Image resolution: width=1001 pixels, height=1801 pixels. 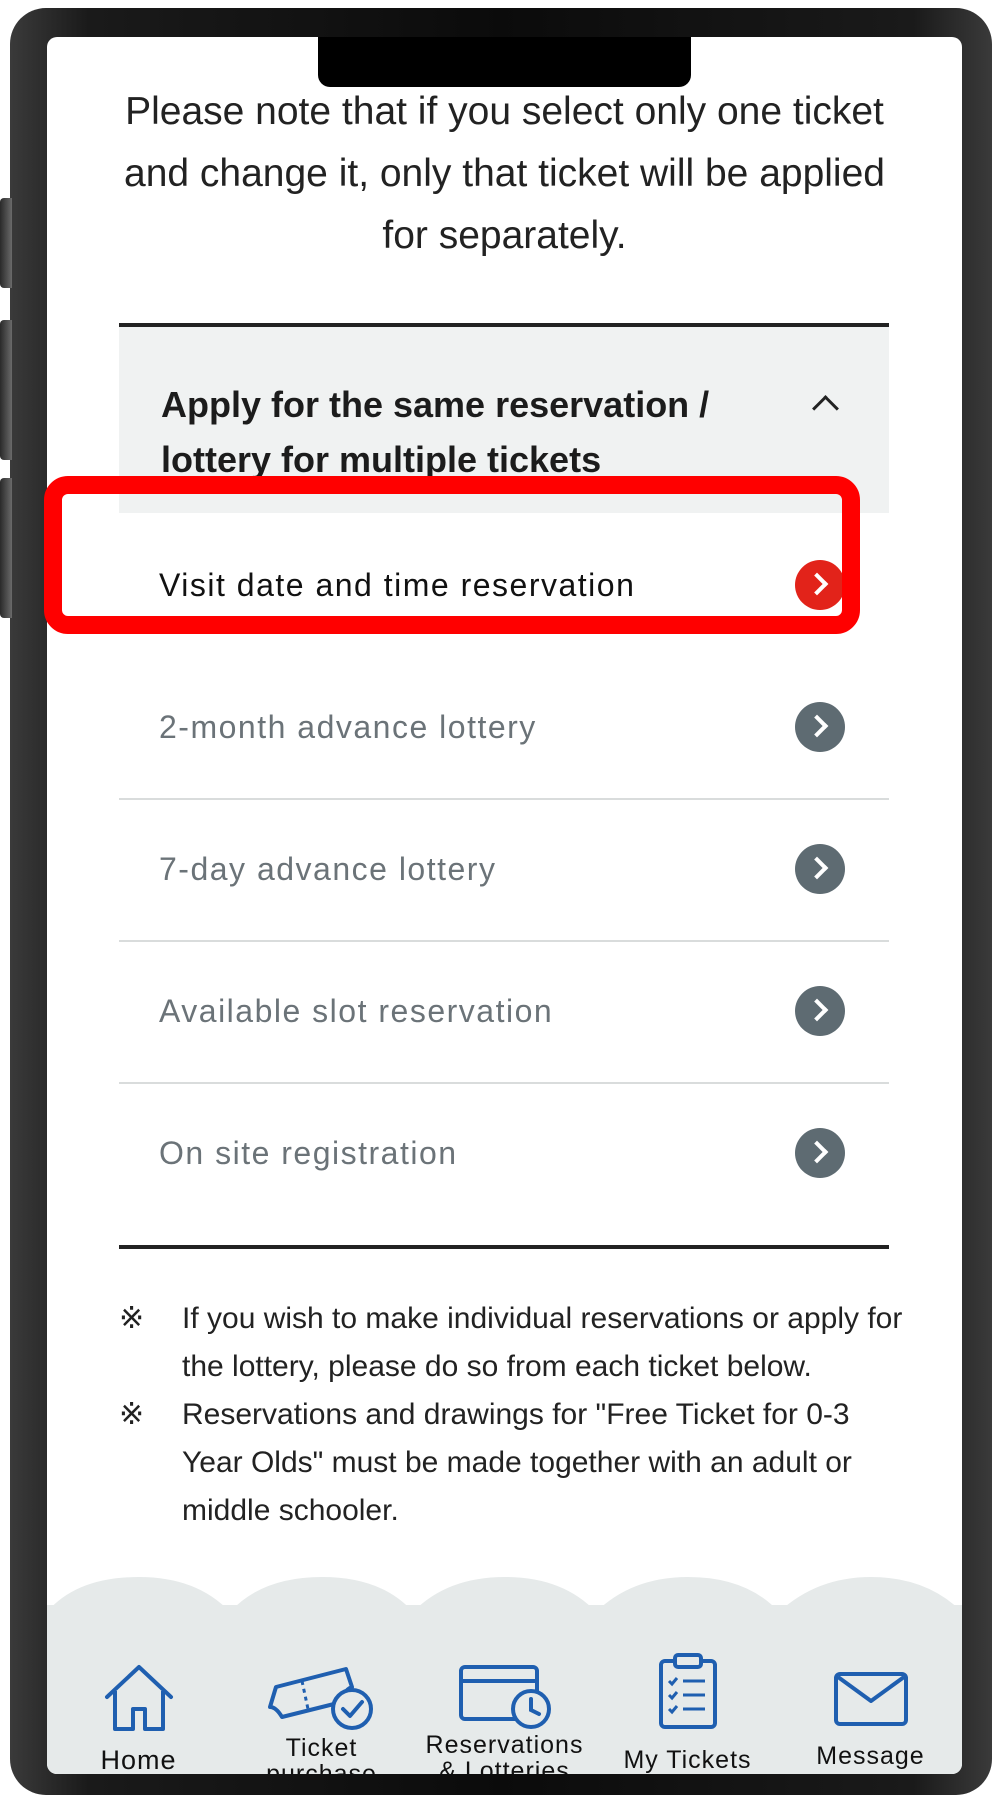 I want to click on option-7-day-lottery: 7-day advance lottery, so click(x=504, y=870).